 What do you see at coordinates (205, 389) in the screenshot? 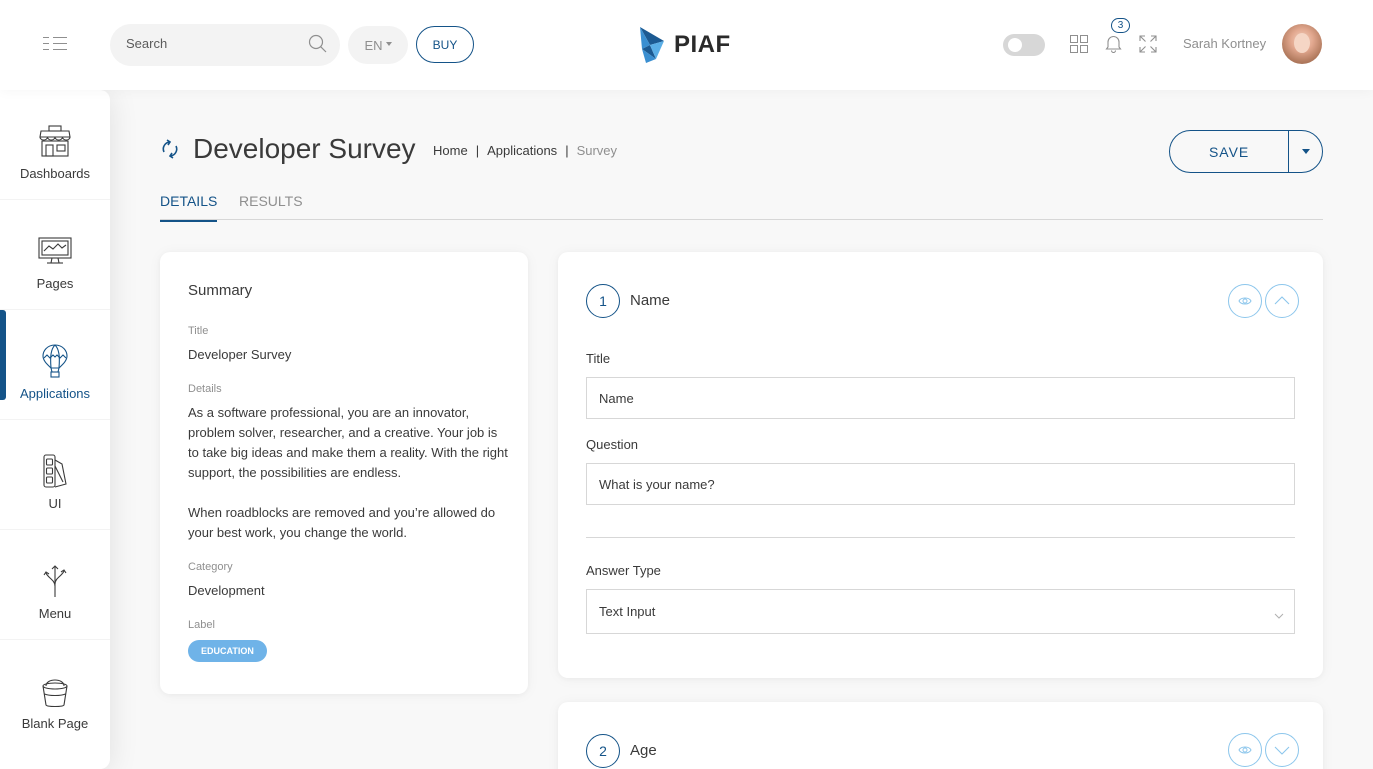
I see `summary-details-label: Details` at bounding box center [205, 389].